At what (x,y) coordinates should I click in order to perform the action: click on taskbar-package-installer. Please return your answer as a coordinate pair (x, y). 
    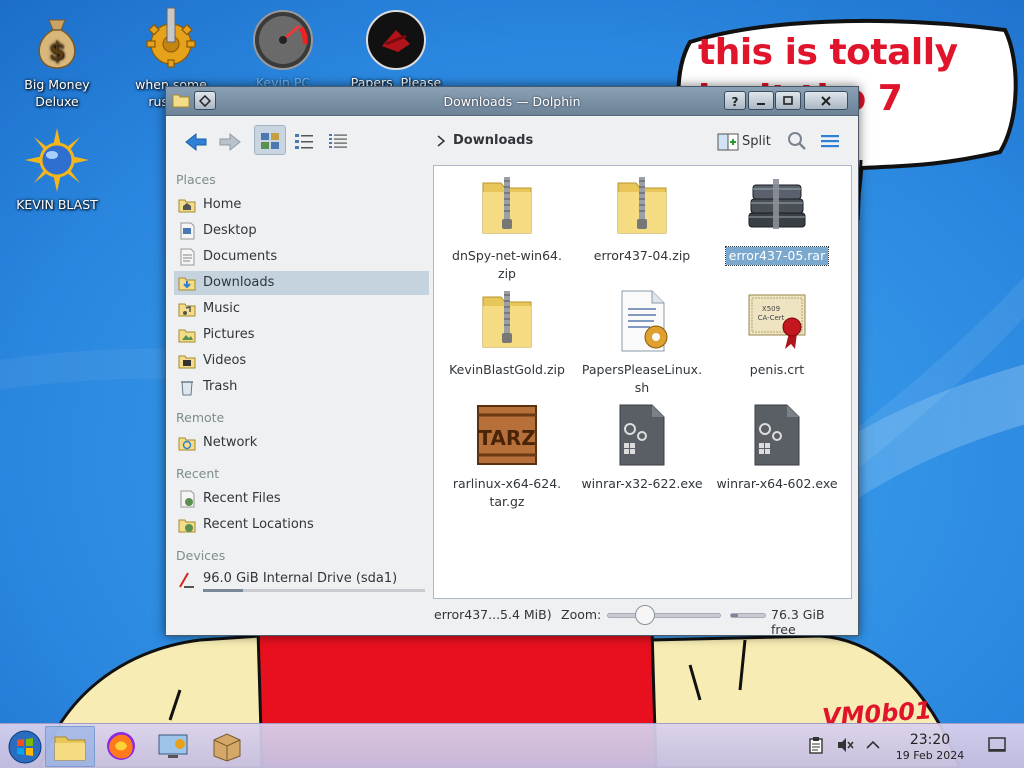
    Looking at the image, I should click on (227, 746).